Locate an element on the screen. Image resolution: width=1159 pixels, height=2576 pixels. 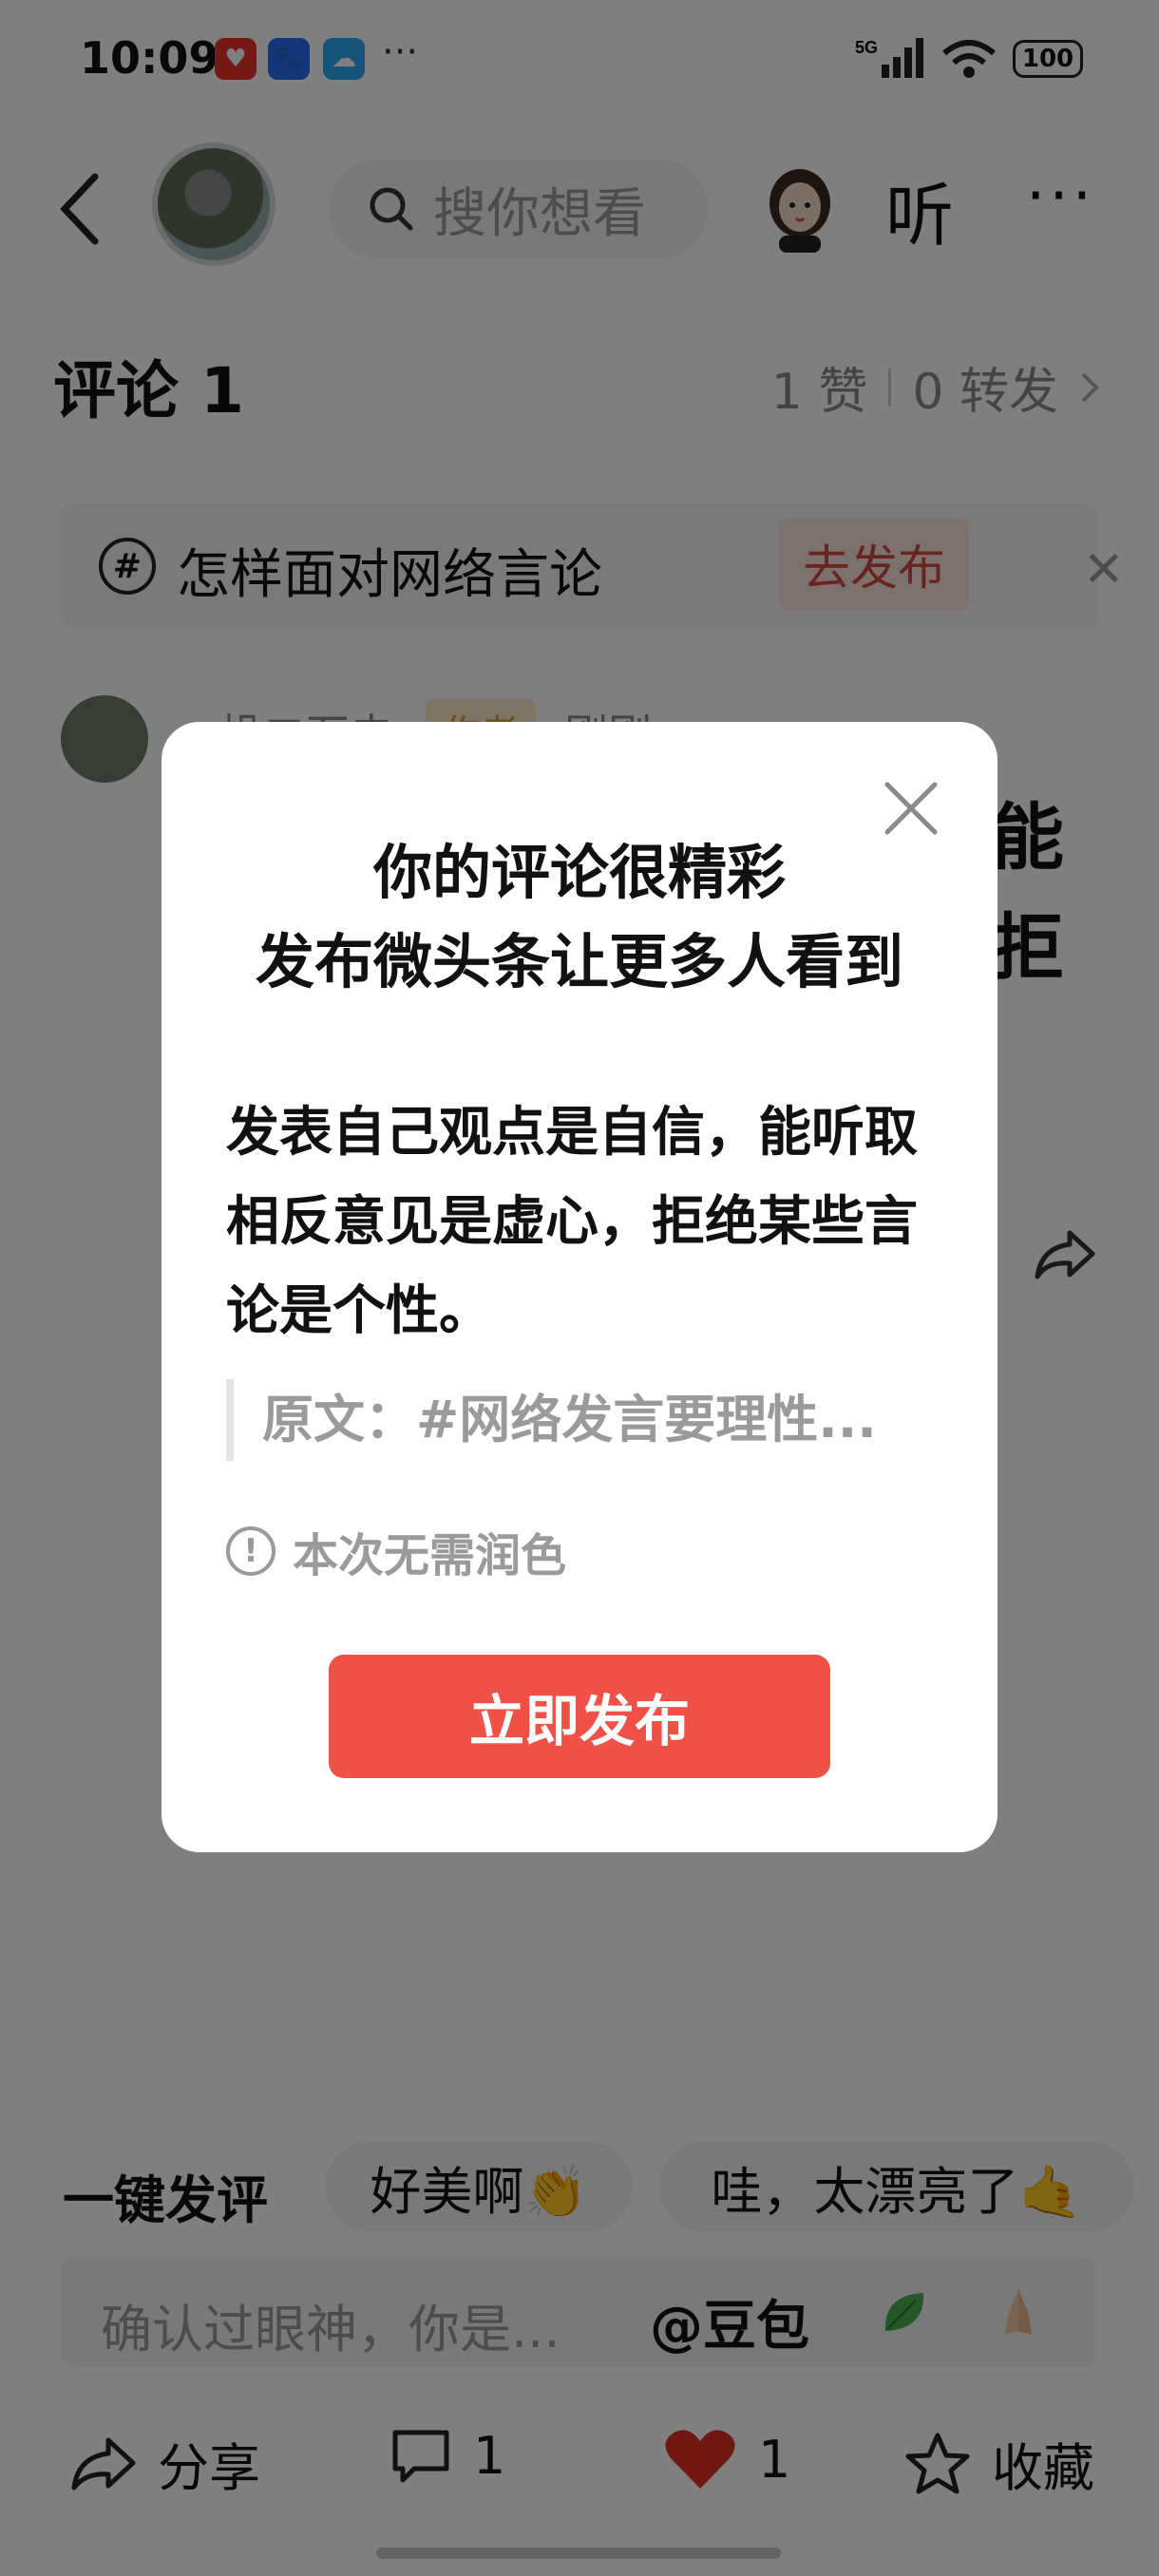
dialog-title: 你的评论很精彩 发布微头条让更多人看到 is located at coordinates (580, 917).